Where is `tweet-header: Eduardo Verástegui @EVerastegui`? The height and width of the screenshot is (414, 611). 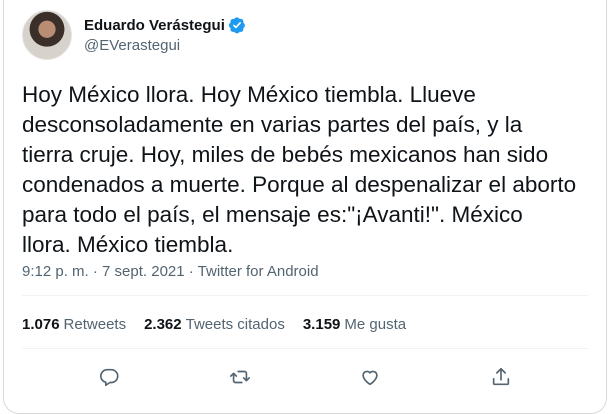 tweet-header: Eduardo Verástegui @EVerastegui is located at coordinates (134, 35).